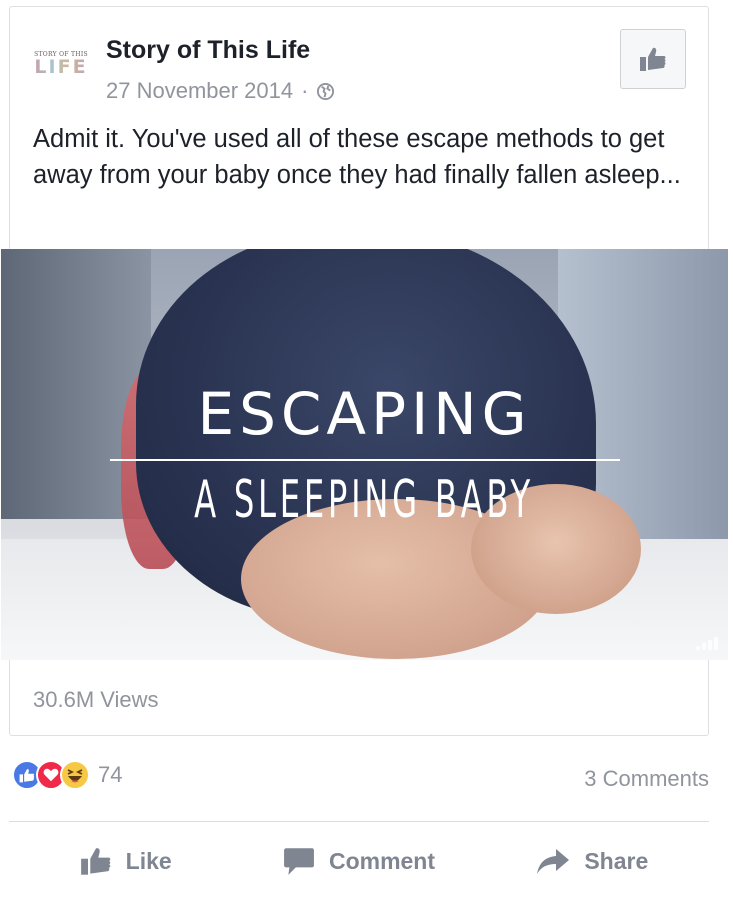 The height and width of the screenshot is (900, 733). Describe the element at coordinates (326, 91) in the screenshot. I see `globe-icon` at that location.